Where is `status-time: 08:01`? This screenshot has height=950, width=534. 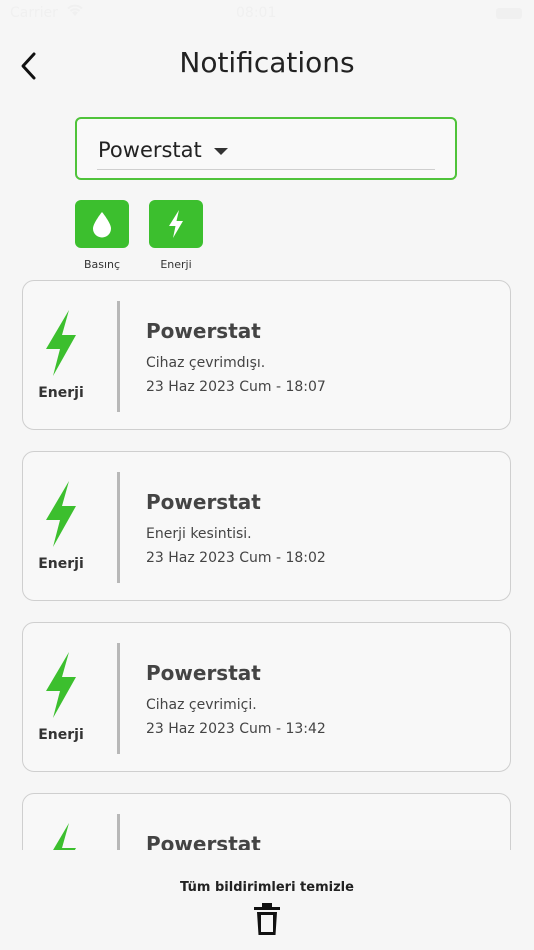
status-time: 08:01 is located at coordinates (256, 13).